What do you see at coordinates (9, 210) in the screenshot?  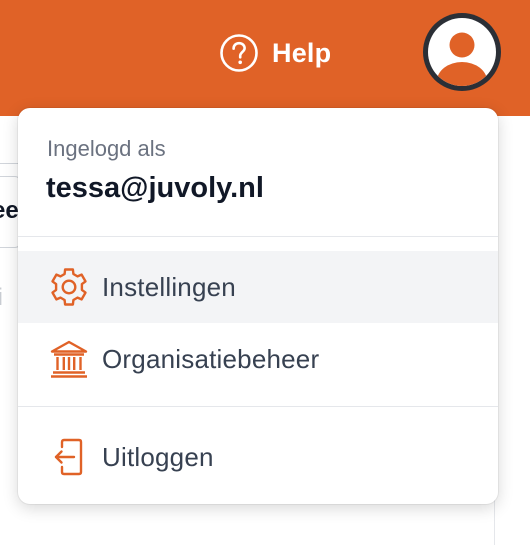 I see `background-text-fragment: ee` at bounding box center [9, 210].